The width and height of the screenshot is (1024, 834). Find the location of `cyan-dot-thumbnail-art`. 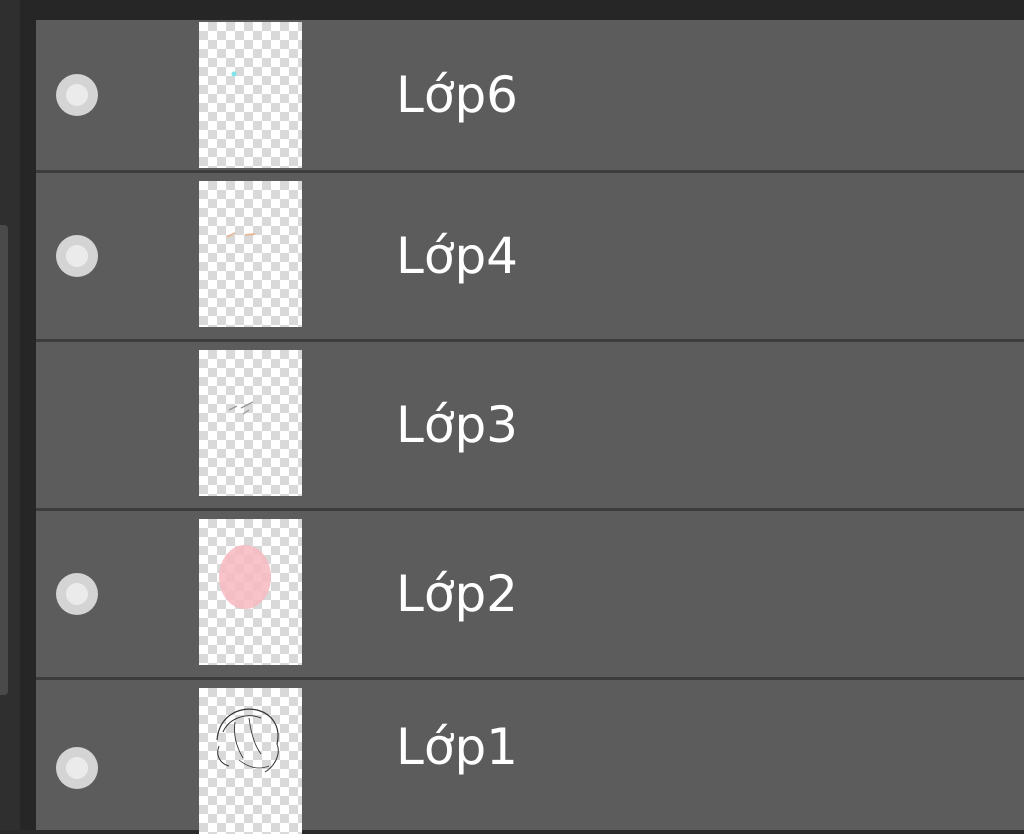

cyan-dot-thumbnail-art is located at coordinates (234, 74).